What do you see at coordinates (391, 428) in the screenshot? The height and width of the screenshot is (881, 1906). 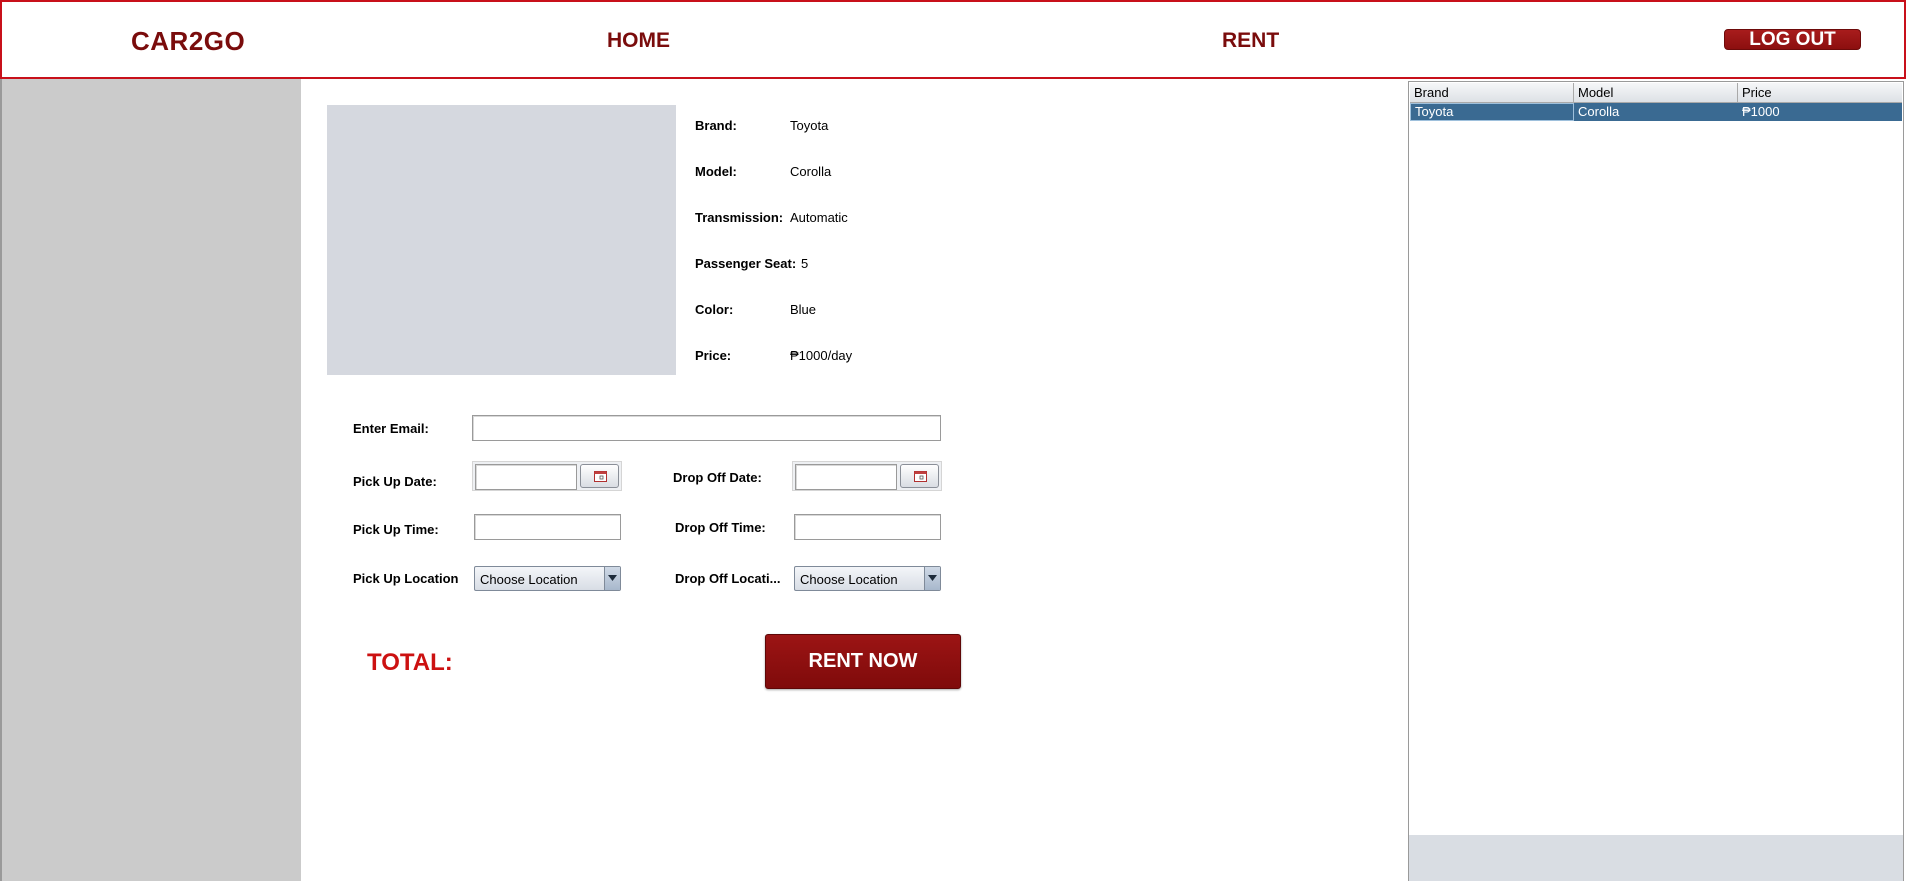 I see `email-label: Enter Email:` at bounding box center [391, 428].